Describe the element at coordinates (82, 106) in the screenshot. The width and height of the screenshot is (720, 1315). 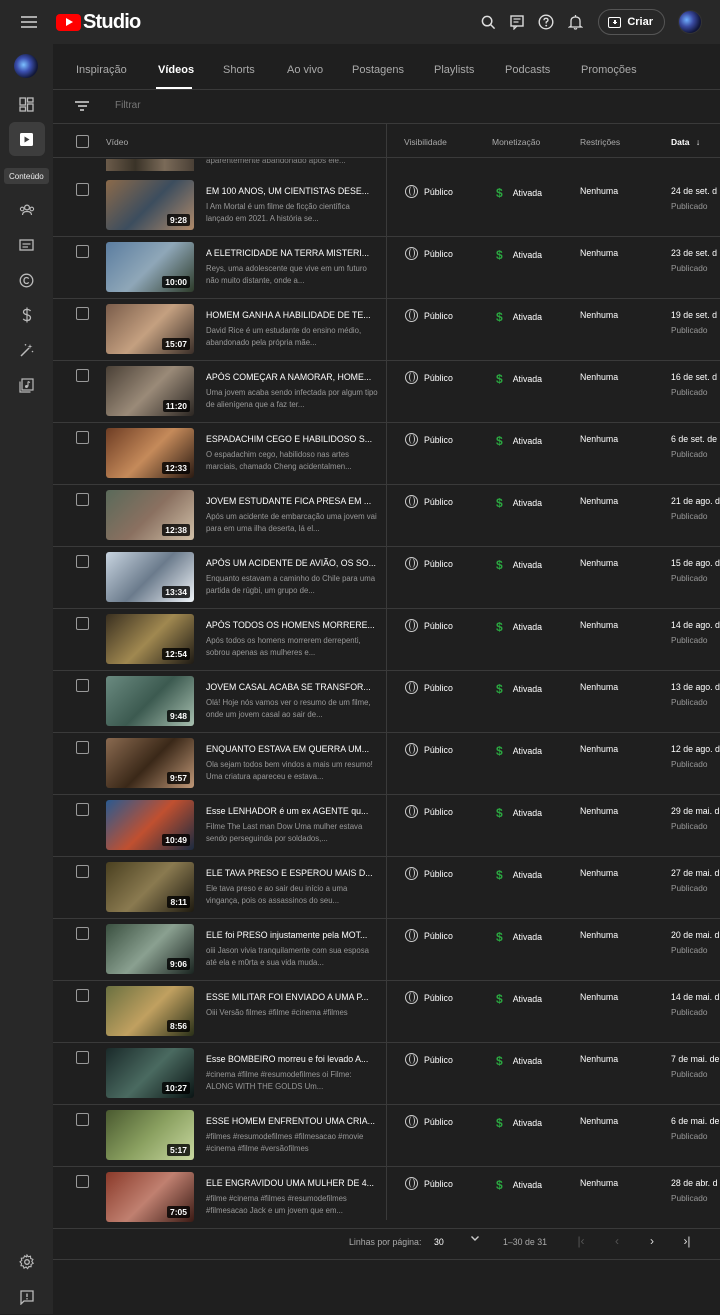
I see `filter-icon` at that location.